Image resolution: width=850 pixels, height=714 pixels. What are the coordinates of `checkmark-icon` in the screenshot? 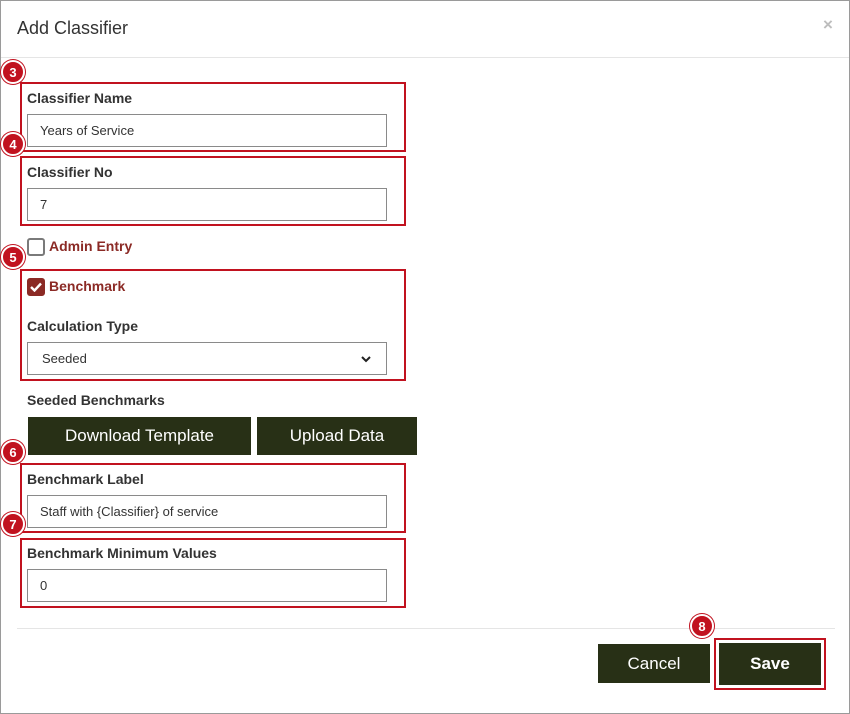 It's located at (36, 287).